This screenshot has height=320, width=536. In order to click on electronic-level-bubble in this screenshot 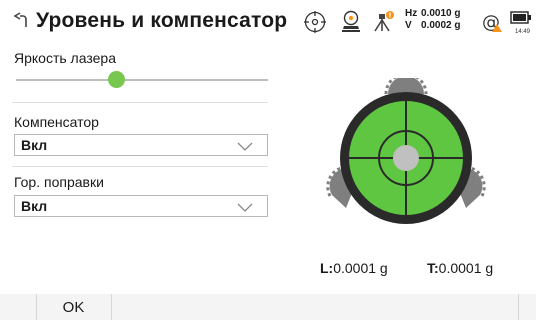, I will do `click(406, 150)`.